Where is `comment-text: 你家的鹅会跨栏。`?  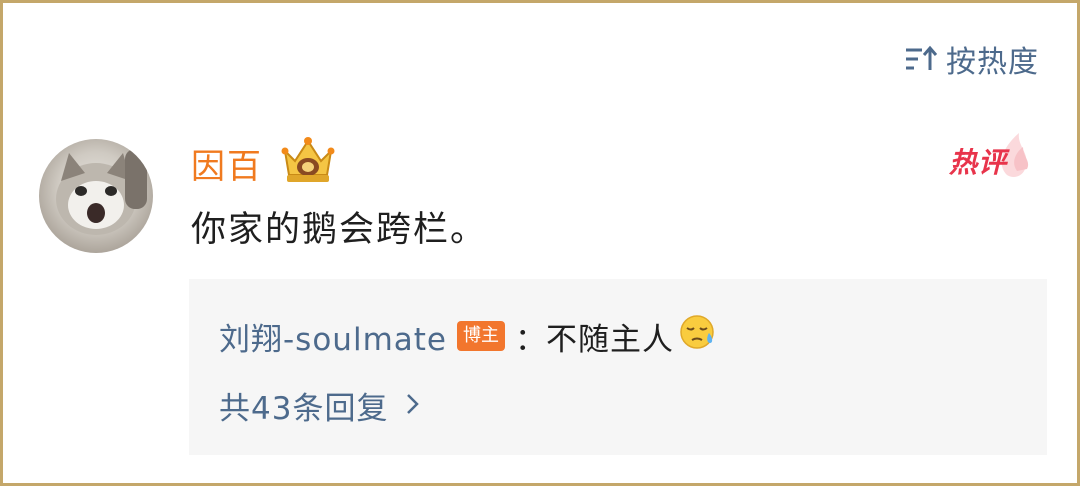 comment-text: 你家的鹅会跨栏。 is located at coordinates (339, 230).